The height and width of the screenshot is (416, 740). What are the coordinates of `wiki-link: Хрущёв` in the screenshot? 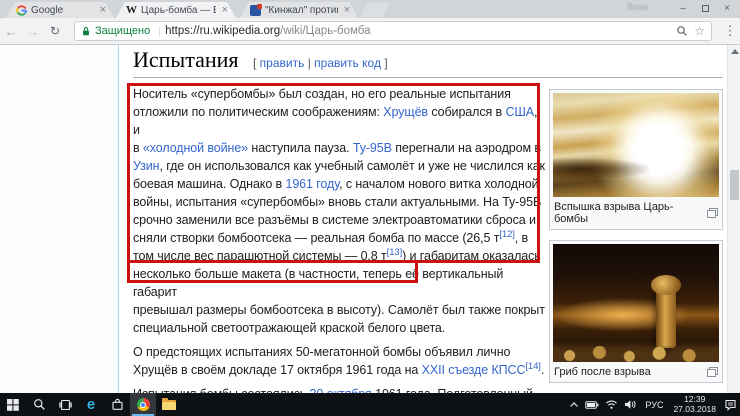 It's located at (405, 112).